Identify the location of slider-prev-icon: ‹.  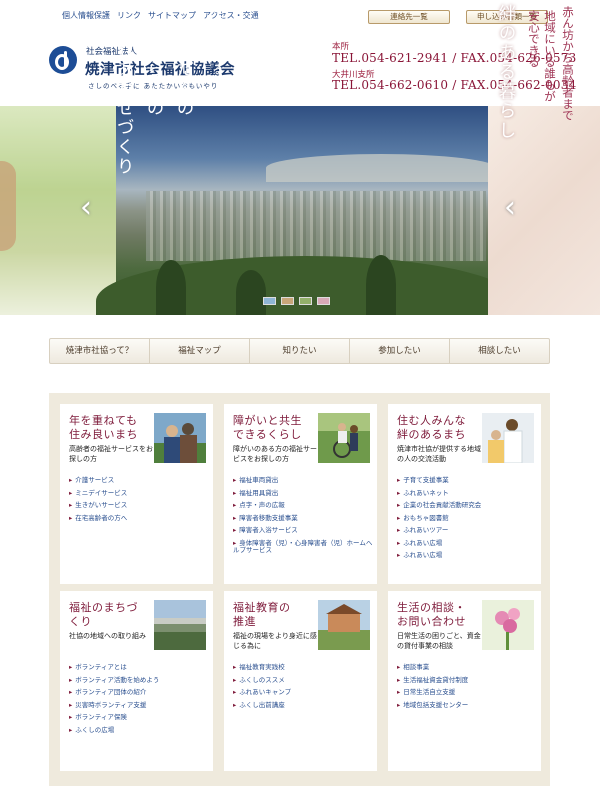
(86, 207).